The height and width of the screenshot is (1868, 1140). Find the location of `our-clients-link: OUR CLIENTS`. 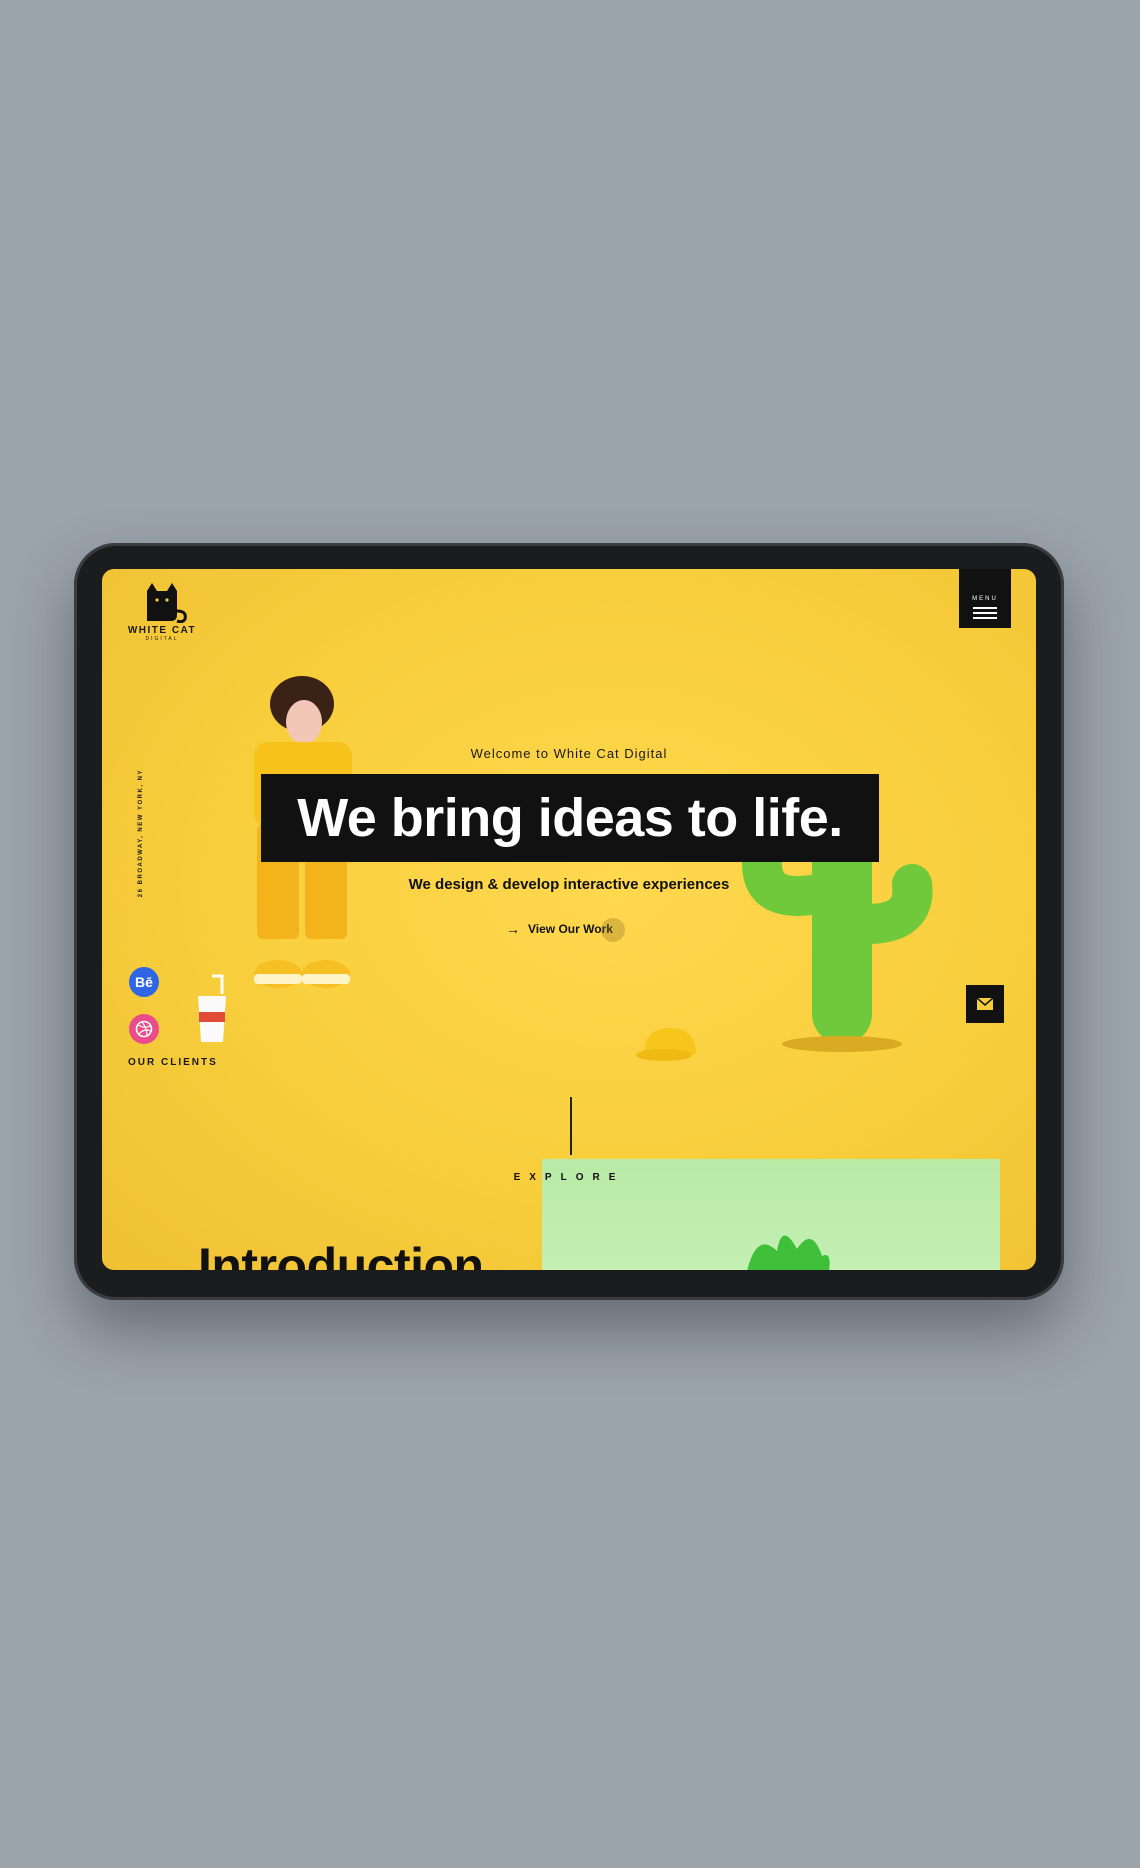

our-clients-link: OUR CLIENTS is located at coordinates (173, 1062).